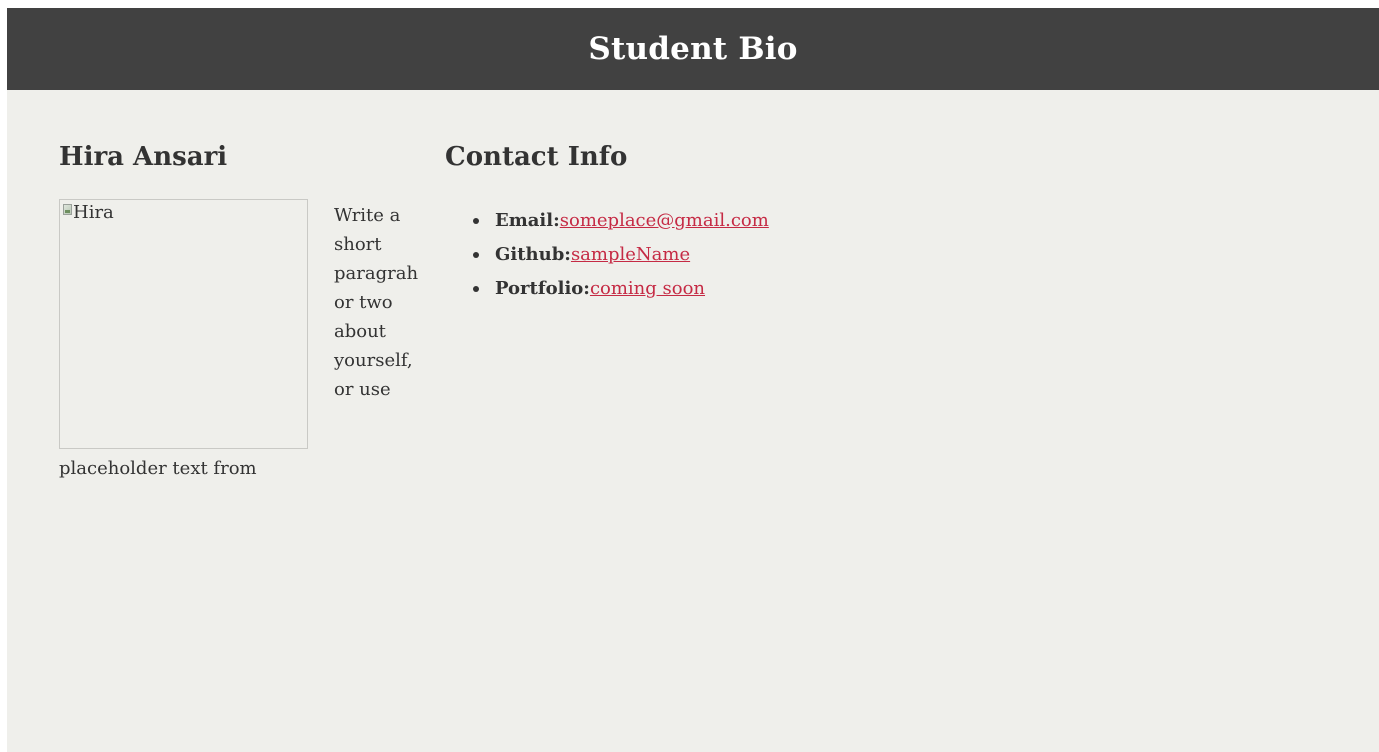 This screenshot has width=1379, height=752. I want to click on site-header: Student Bio, so click(693, 49).